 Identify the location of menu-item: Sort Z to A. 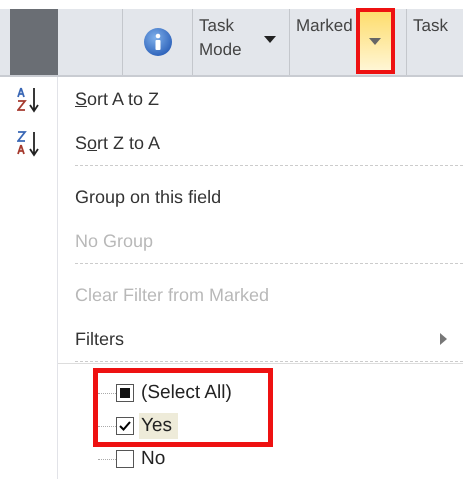
(231, 143).